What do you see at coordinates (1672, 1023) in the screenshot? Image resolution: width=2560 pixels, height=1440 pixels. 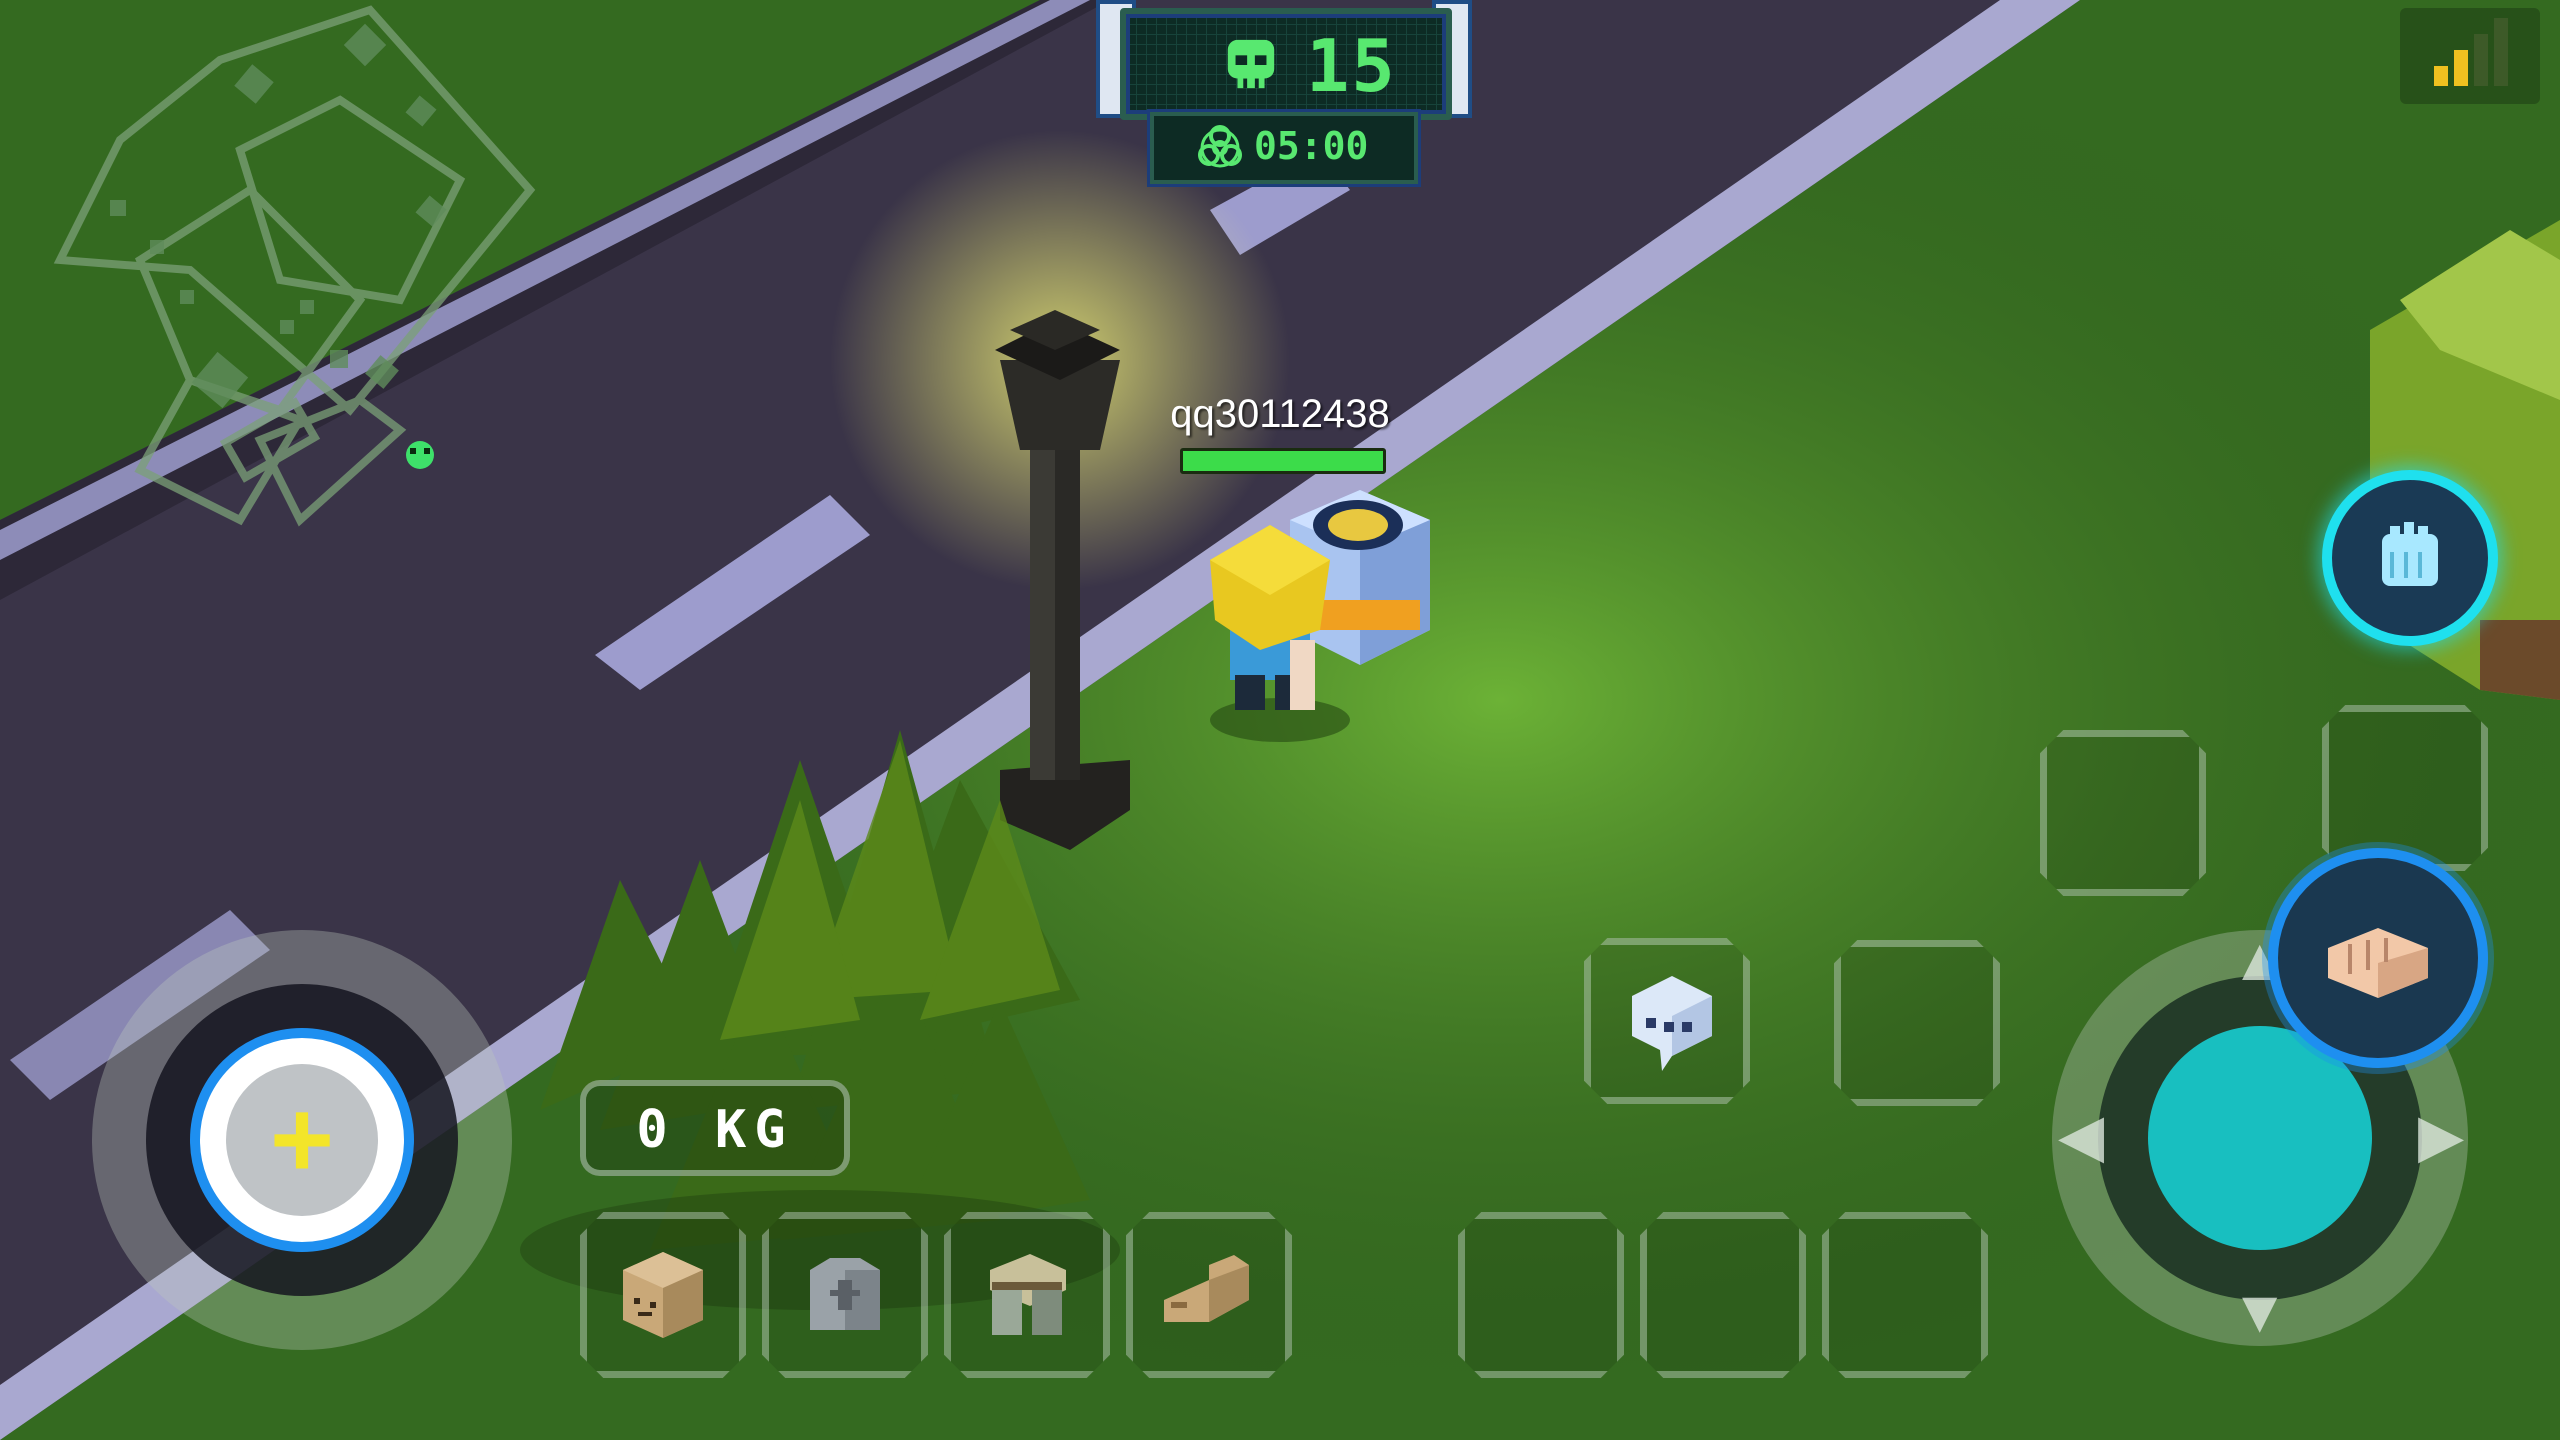 I see `chat-bubble-icon` at bounding box center [1672, 1023].